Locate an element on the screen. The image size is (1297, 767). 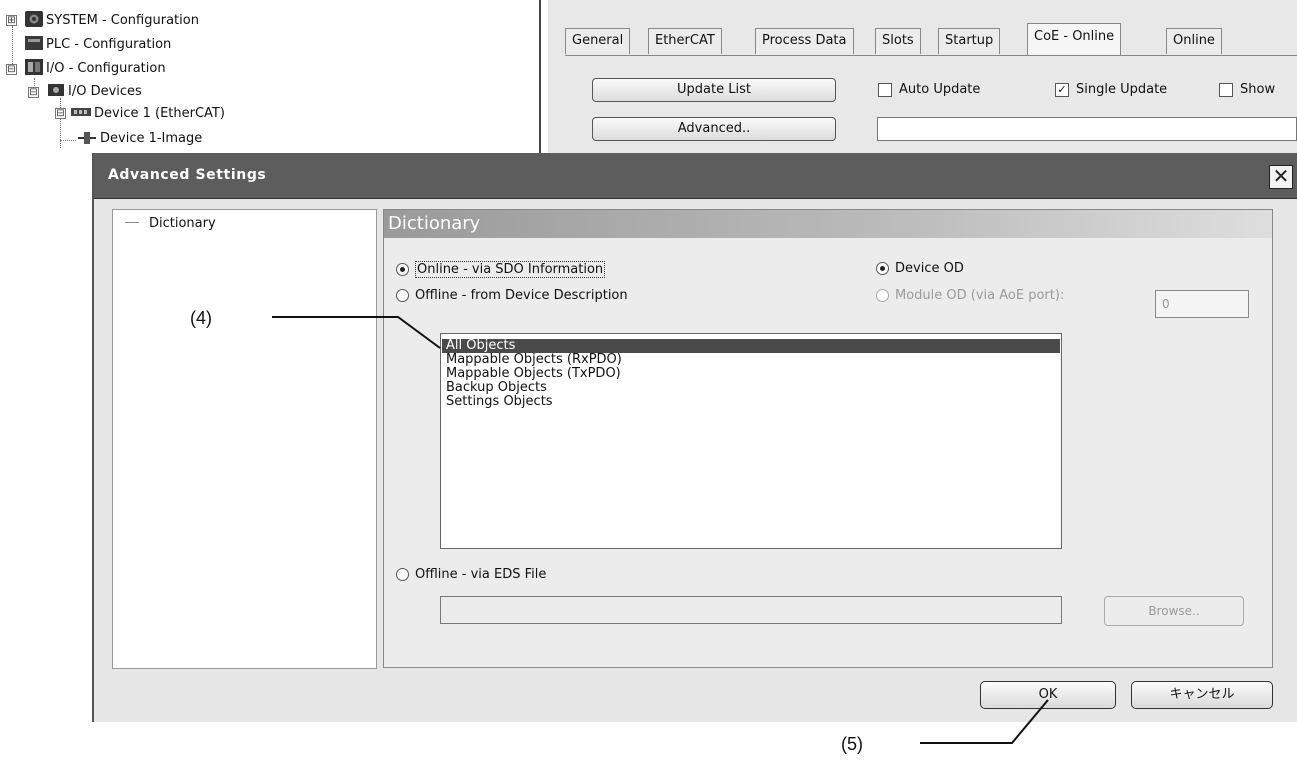
callout-label-4: (4) is located at coordinates (201, 318).